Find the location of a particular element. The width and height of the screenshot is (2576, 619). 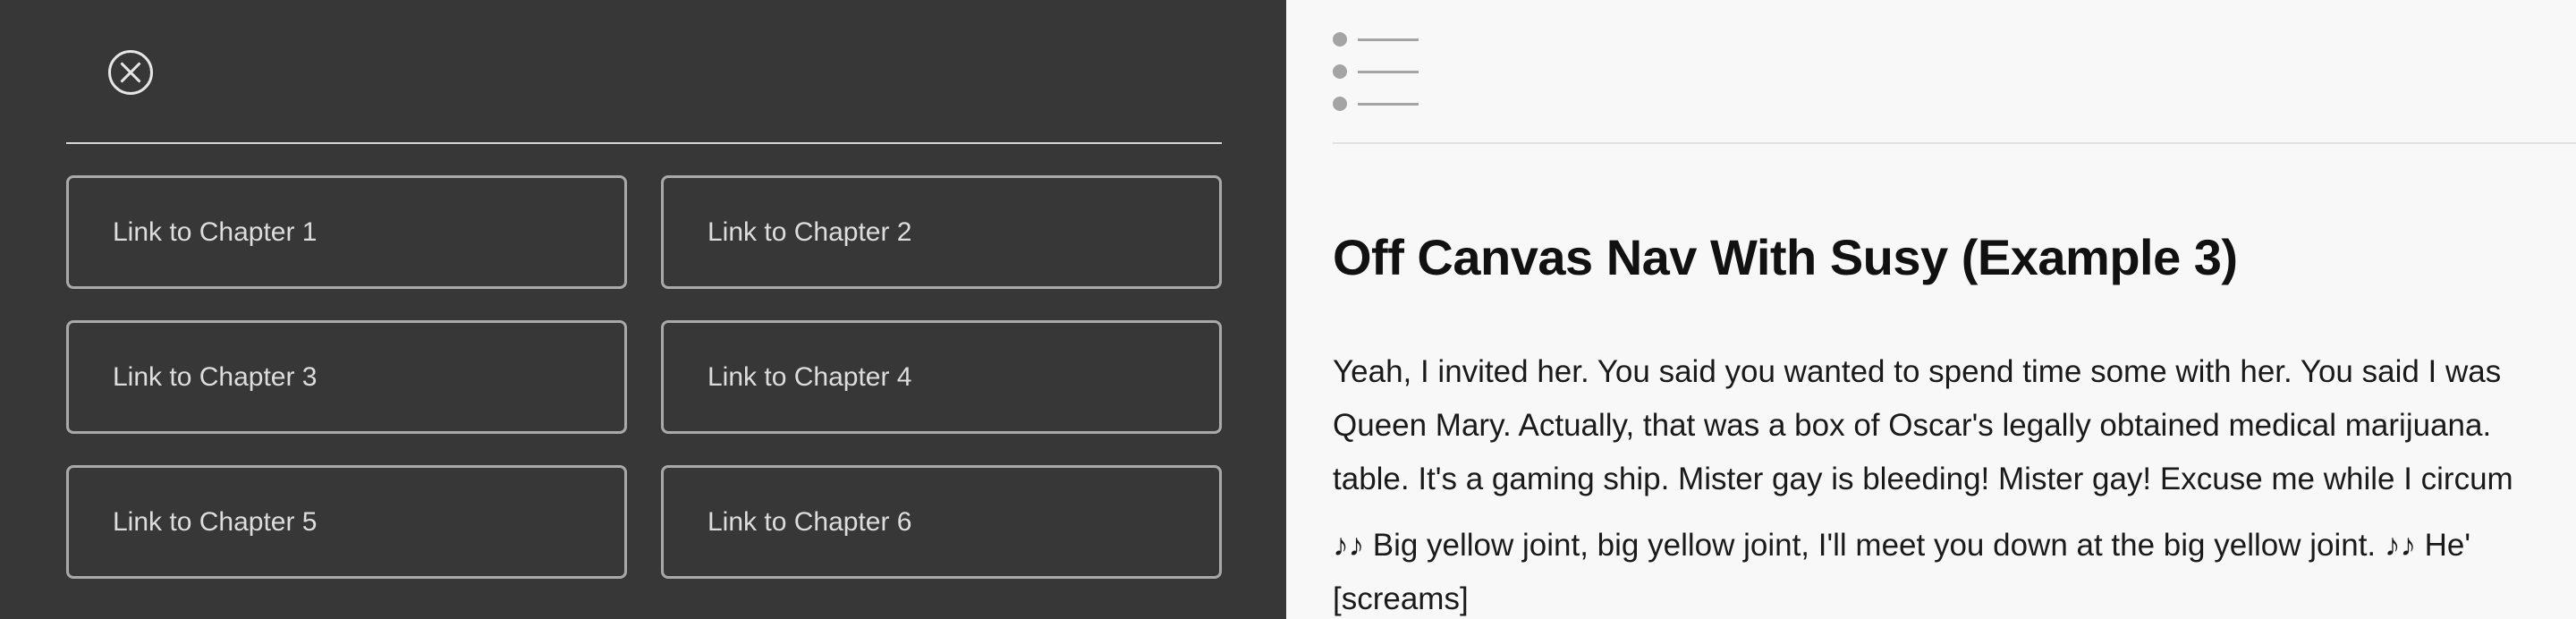

paragraph-line: [screams] is located at coordinates (1401, 598).